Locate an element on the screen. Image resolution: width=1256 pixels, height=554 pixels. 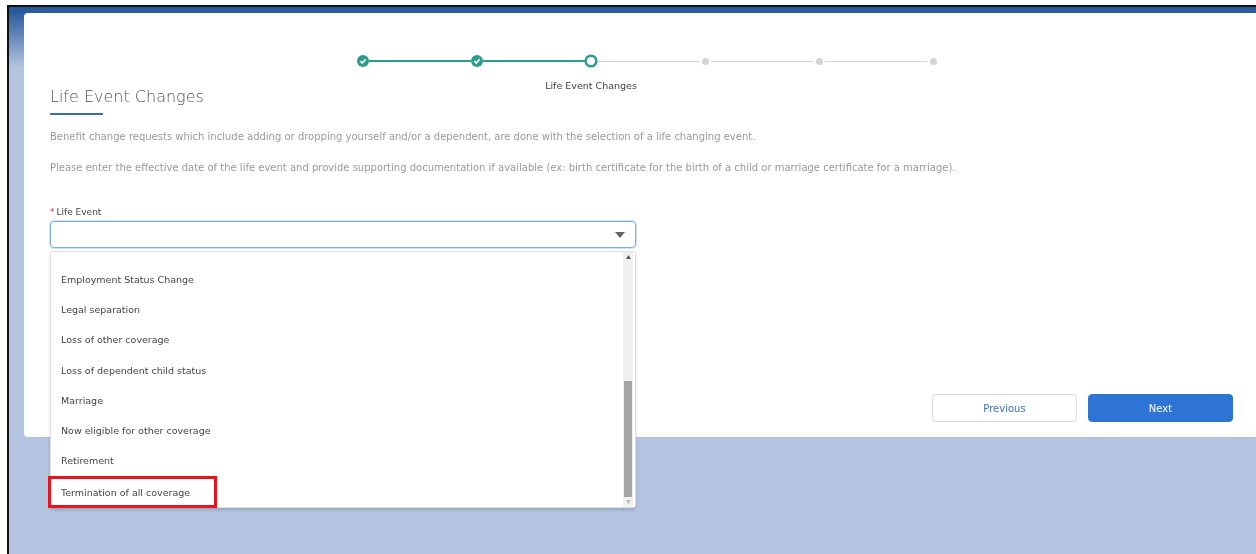
instruction-text: Please enter the effective date of the life event and provide supporting documentation if available (ex: birth certificate for the birth of a child or marriage certificate for a marriage). is located at coordinates (503, 167).